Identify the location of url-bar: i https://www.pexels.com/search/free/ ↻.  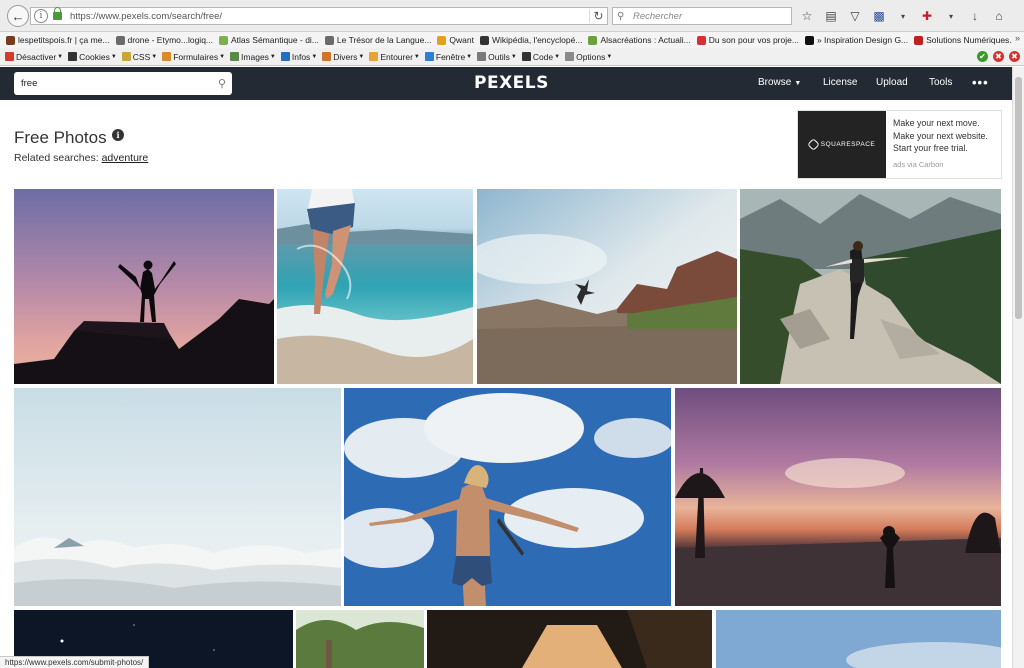
(319, 16).